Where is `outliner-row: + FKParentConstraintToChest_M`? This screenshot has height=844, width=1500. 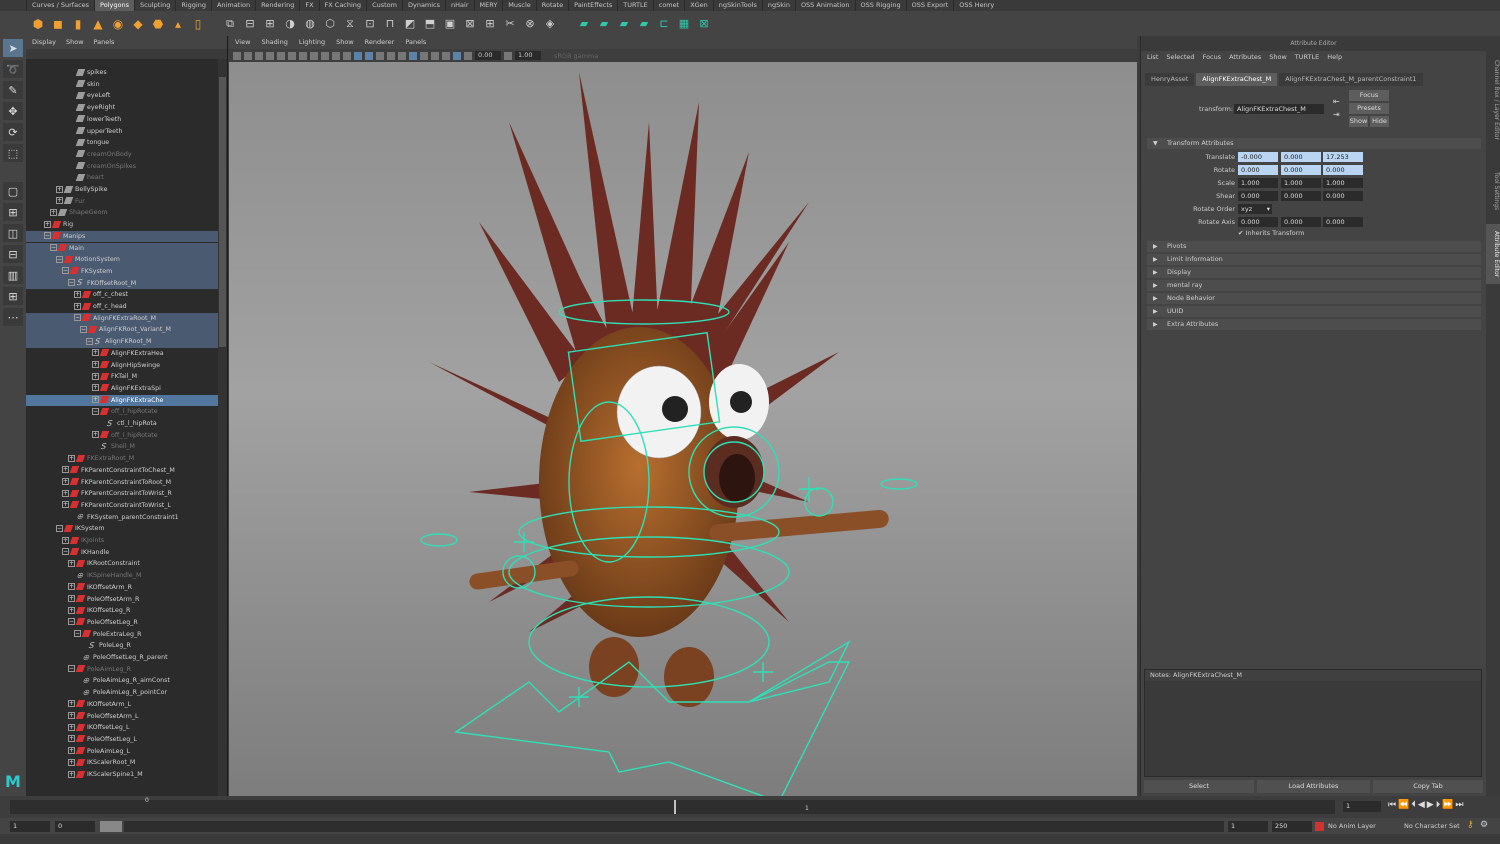
outliner-row: + FKParentConstraintToChest_M is located at coordinates (122, 471).